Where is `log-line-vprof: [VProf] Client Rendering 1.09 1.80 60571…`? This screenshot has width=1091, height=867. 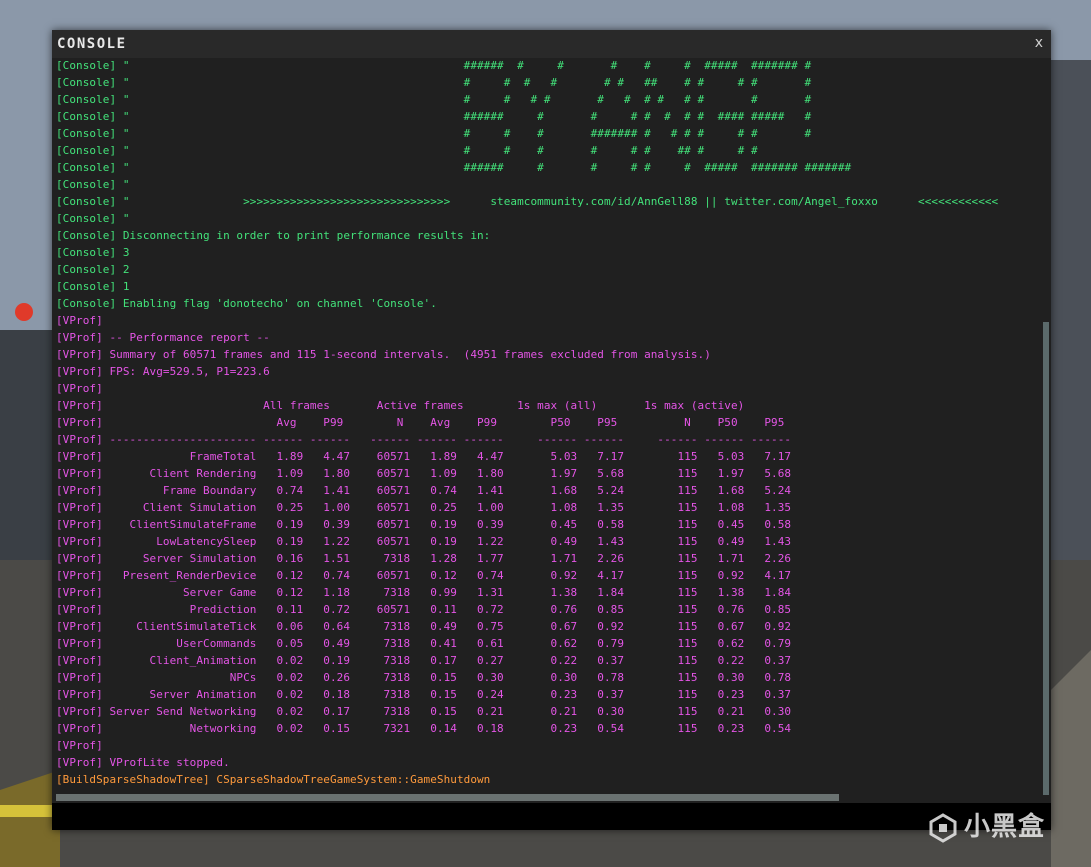
log-line-vprof: [VProf] Client Rendering 1.09 1.80 60571… is located at coordinates (424, 473).